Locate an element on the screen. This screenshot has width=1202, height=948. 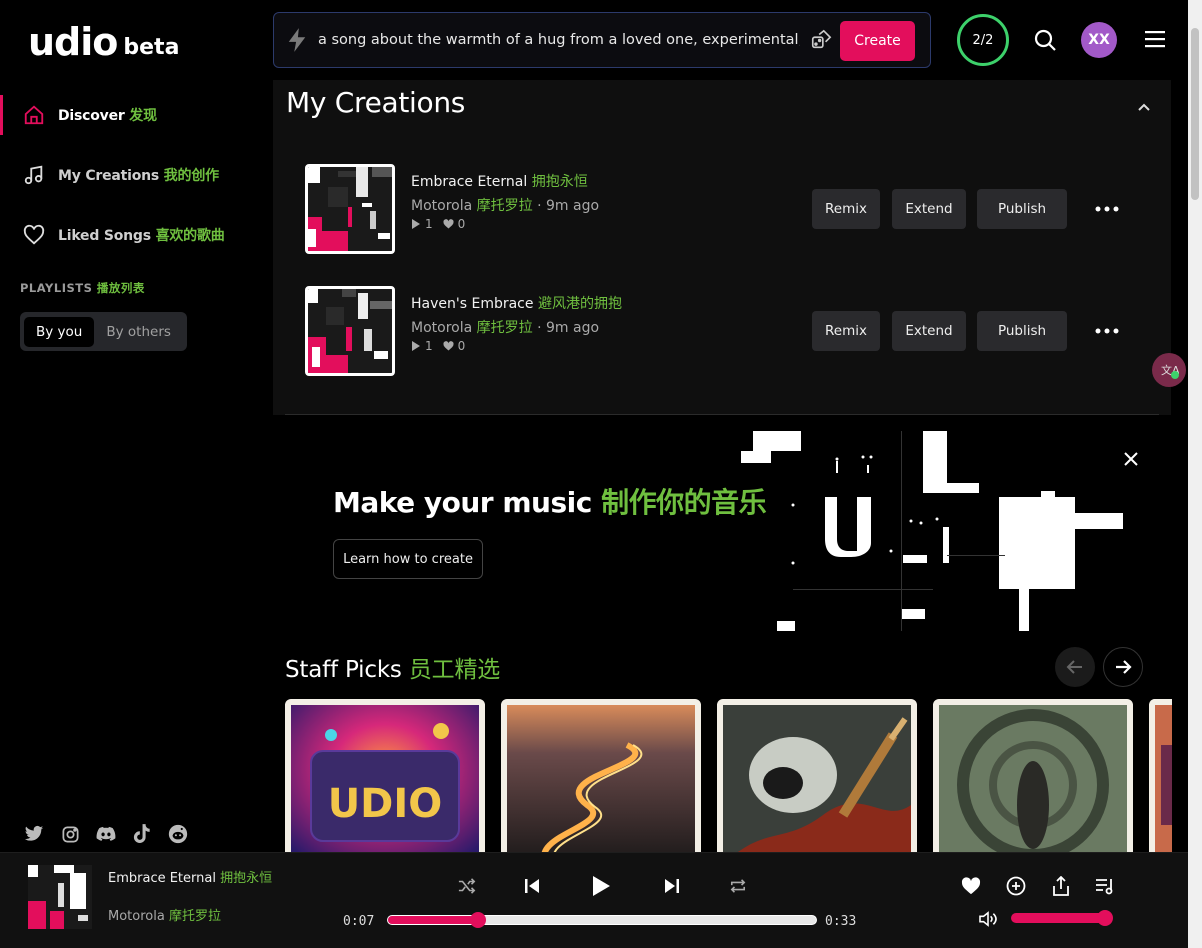
track-title: Haven's Embrace is located at coordinates (472, 304).